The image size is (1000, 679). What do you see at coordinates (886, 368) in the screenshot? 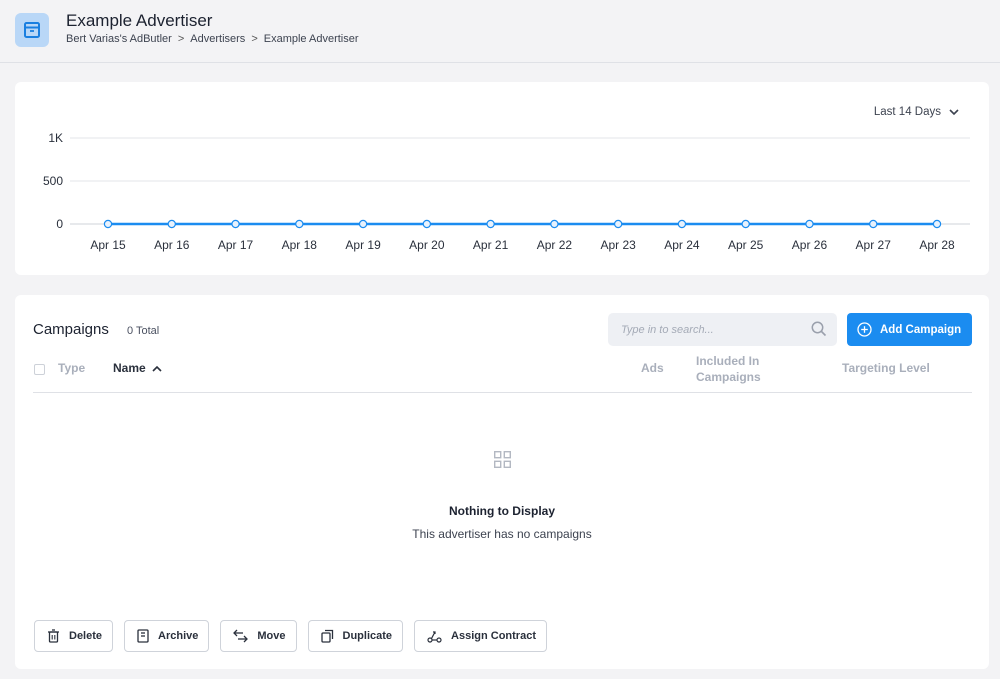
I see `column-targeting-level: Targeting Level` at bounding box center [886, 368].